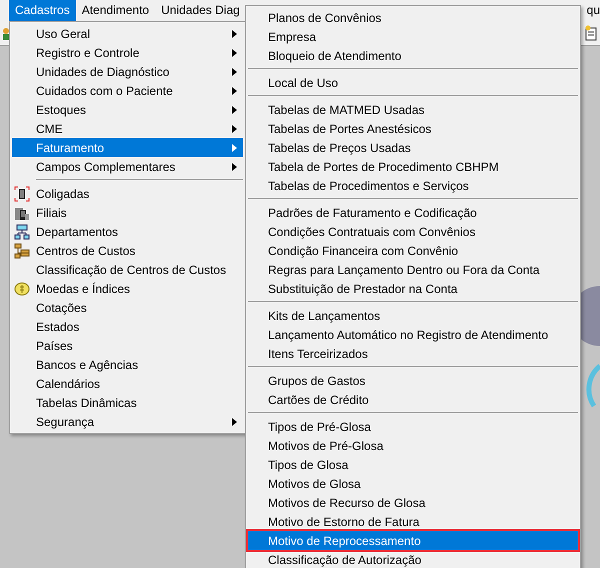 This screenshot has width=600, height=568. I want to click on menu-item: Classificação de Centros de Custos, so click(127, 269).